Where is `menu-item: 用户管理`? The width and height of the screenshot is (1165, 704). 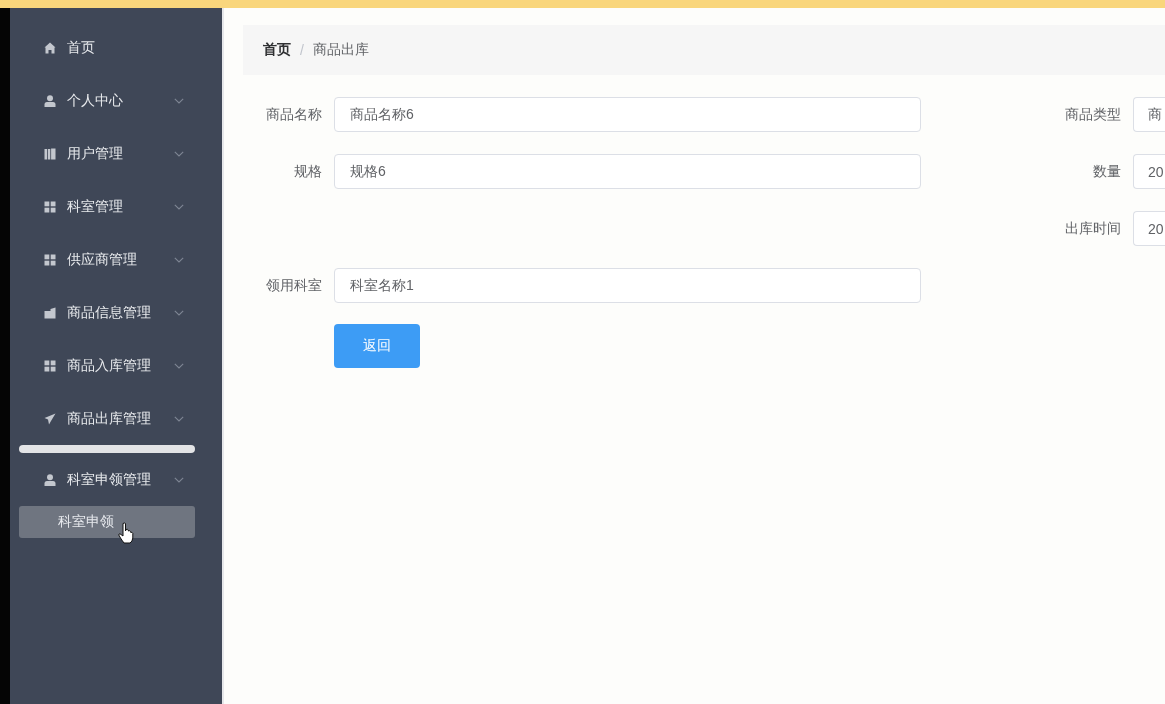 menu-item: 用户管理 is located at coordinates (116, 153).